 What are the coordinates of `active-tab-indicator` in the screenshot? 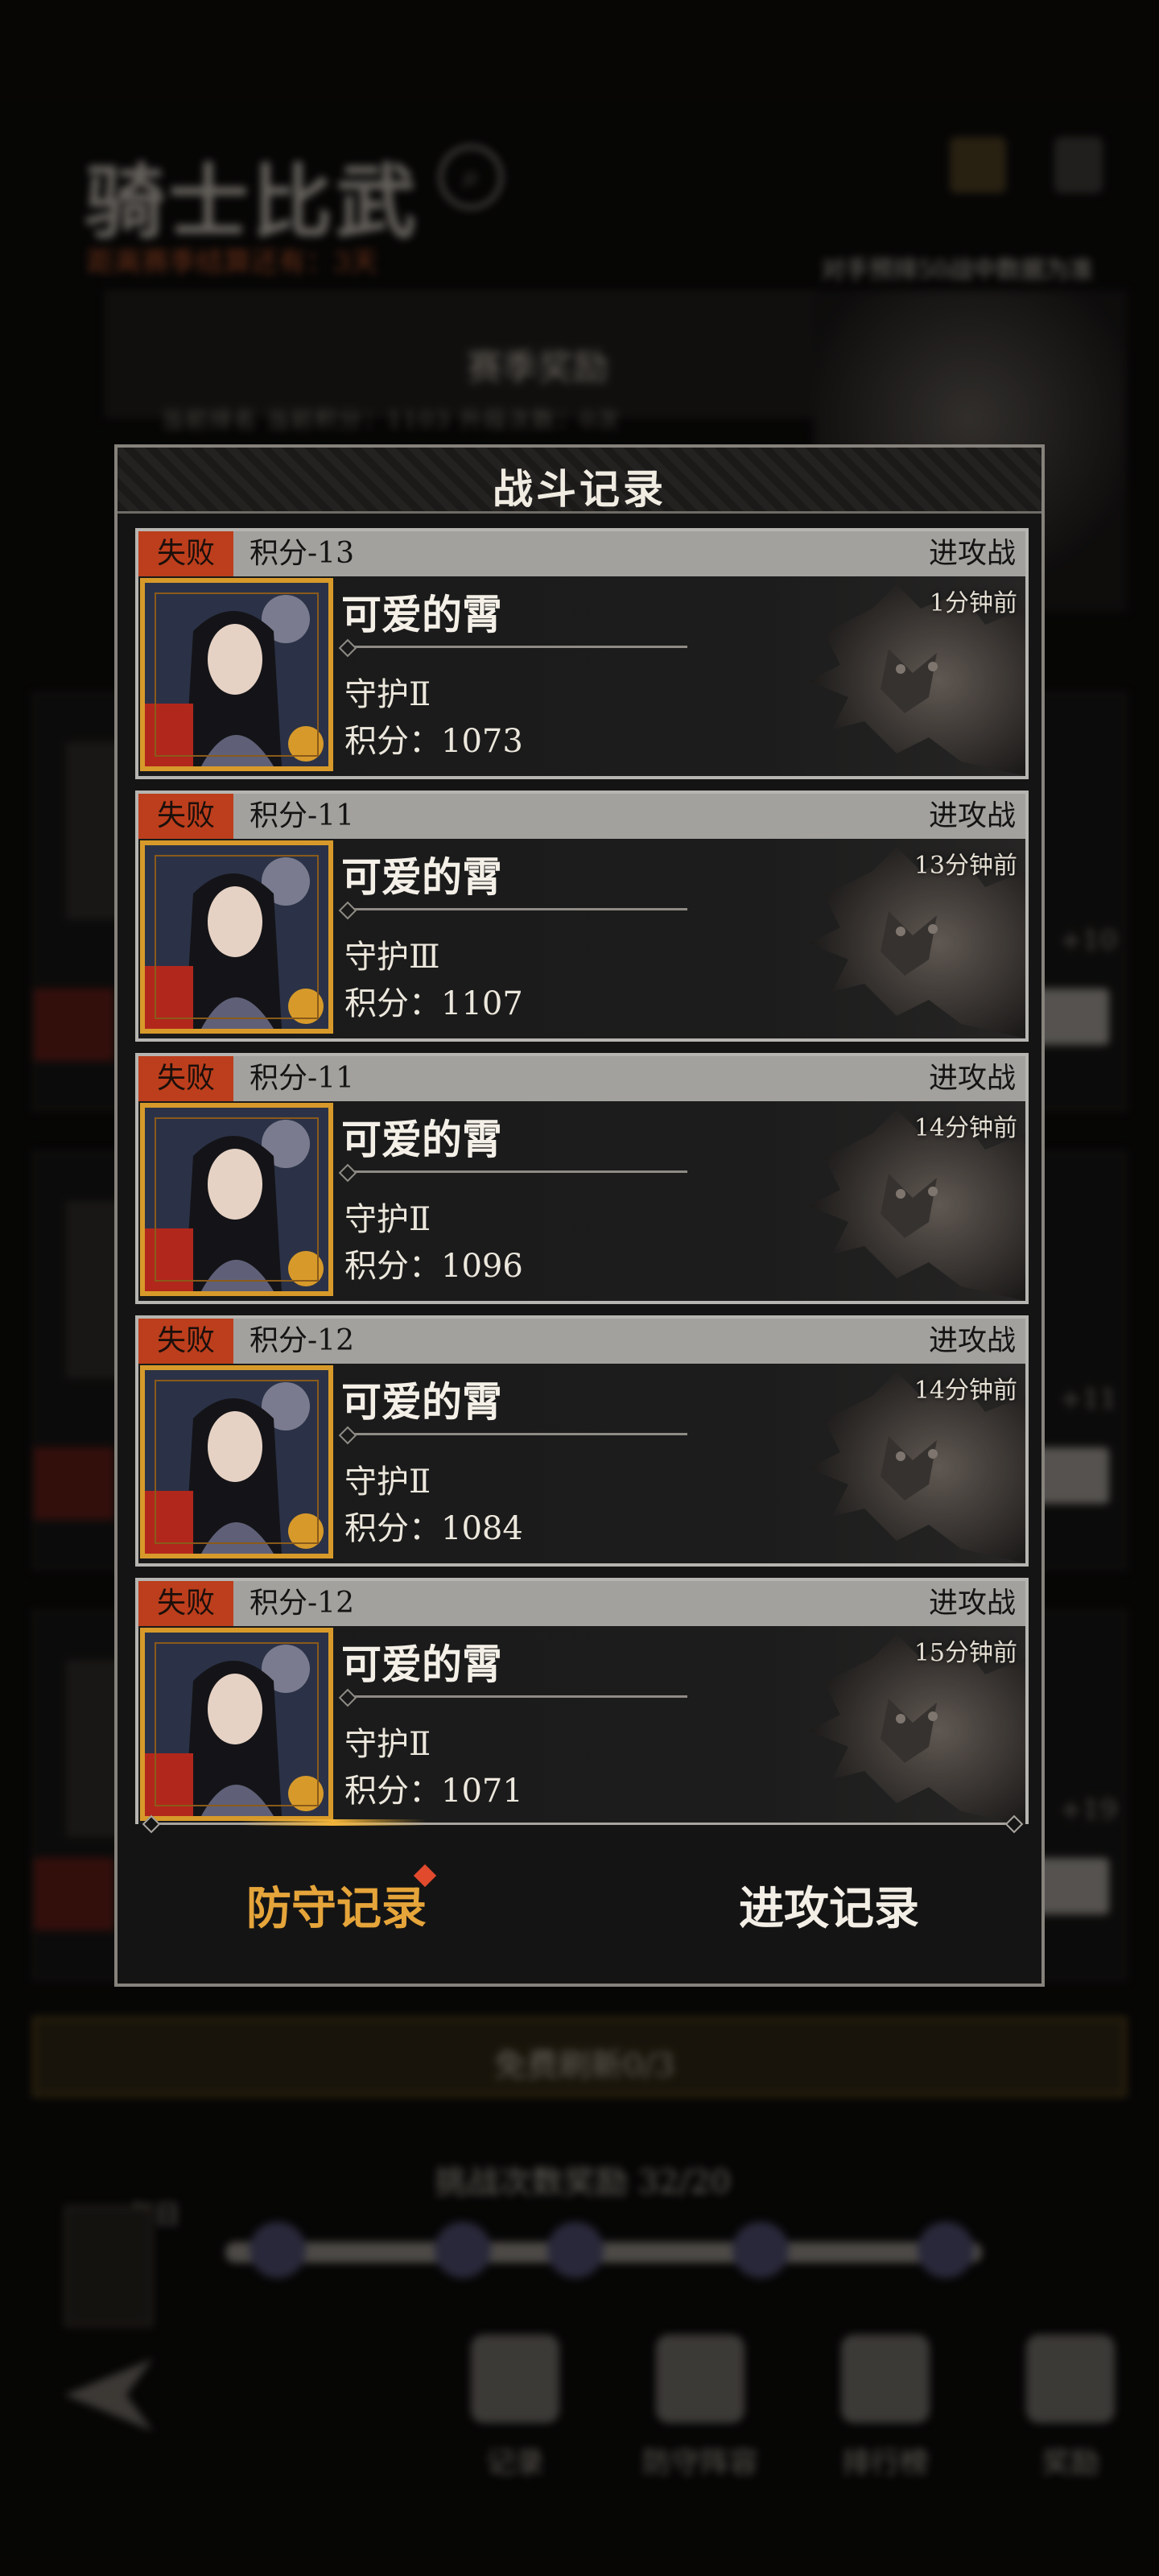 It's located at (333, 1822).